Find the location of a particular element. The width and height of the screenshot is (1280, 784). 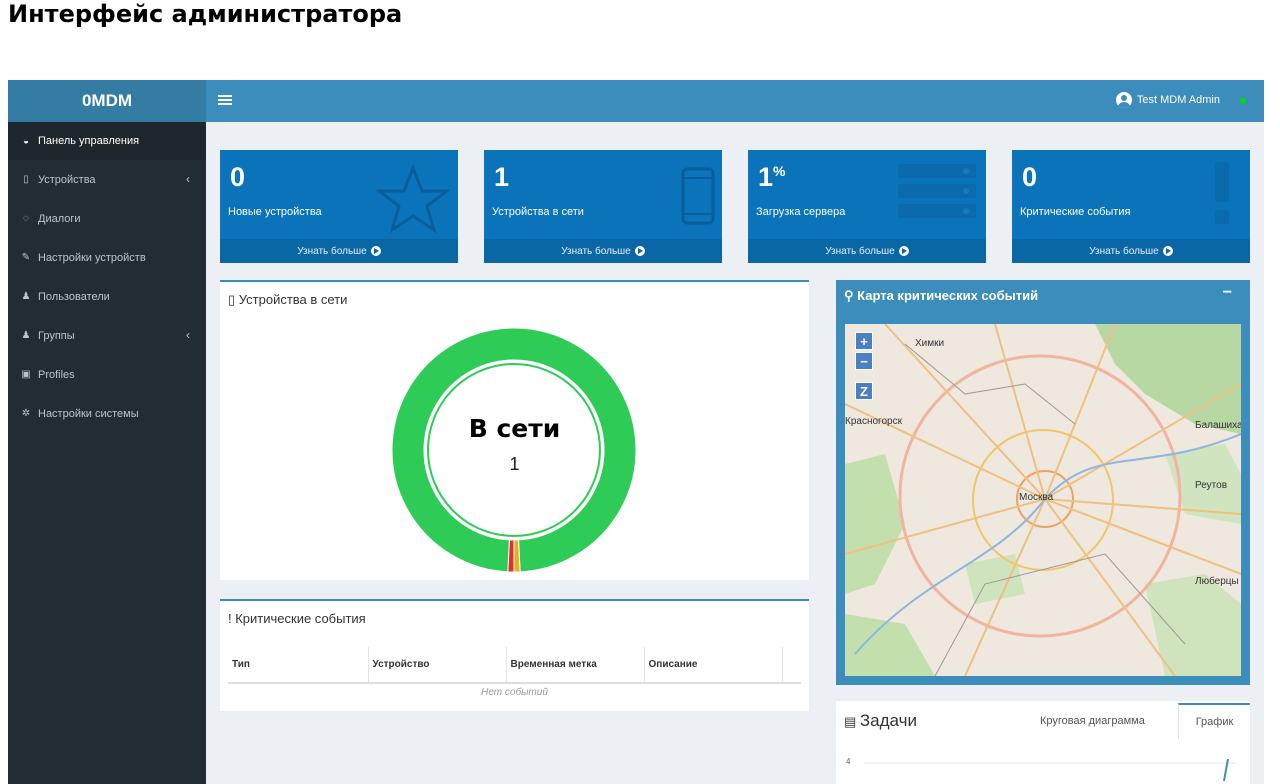

map-label-lyubertsy: Люберцы is located at coordinates (1217, 581).